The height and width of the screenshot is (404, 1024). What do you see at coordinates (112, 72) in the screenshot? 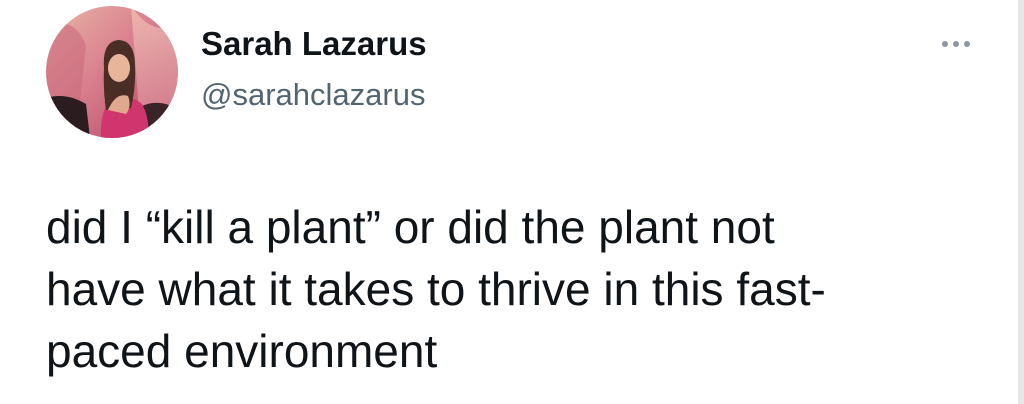
I see `avatar` at bounding box center [112, 72].